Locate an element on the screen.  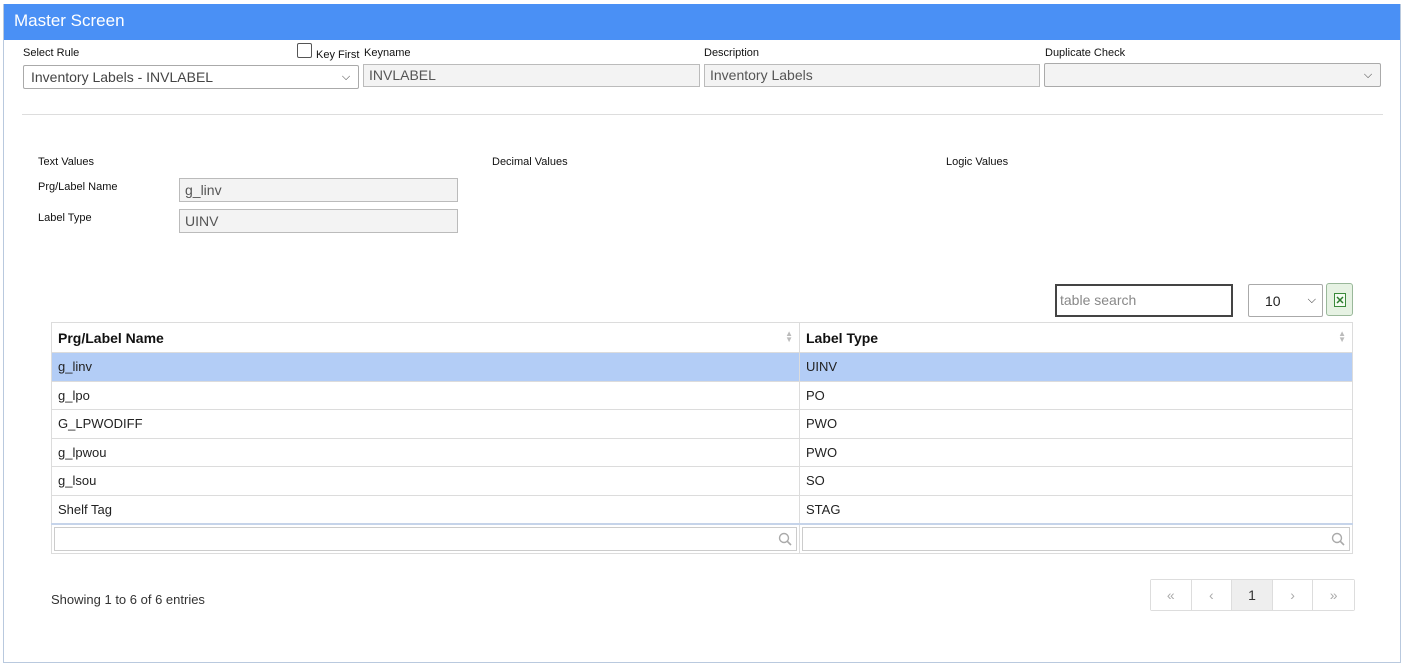
prg-label-name-label: Prg/Label Name is located at coordinates (78, 187).